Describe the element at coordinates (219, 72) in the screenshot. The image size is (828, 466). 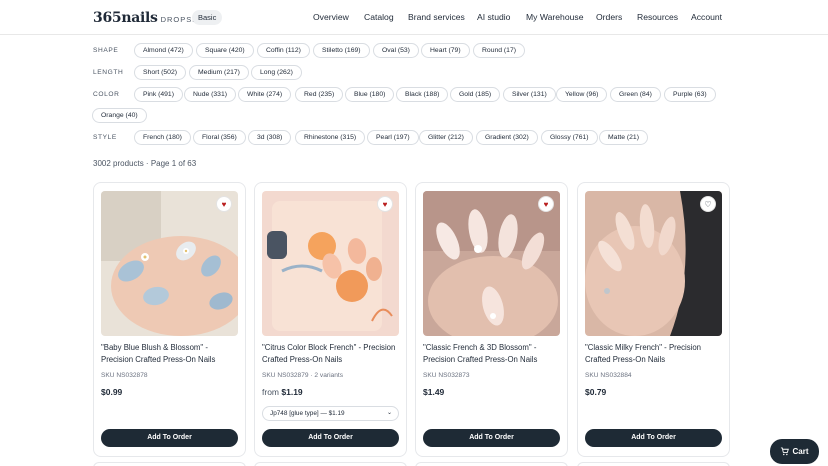
I see `chip-length-medium: Medium (217)` at that location.